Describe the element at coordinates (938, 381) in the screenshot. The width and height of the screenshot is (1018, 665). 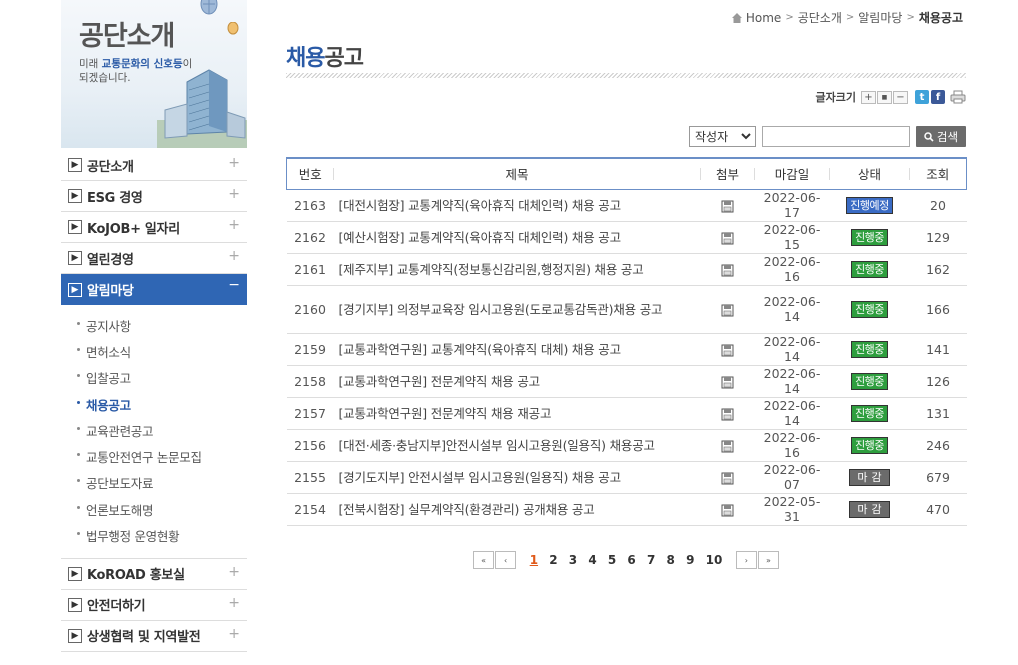
I see `row-views: 126` at that location.